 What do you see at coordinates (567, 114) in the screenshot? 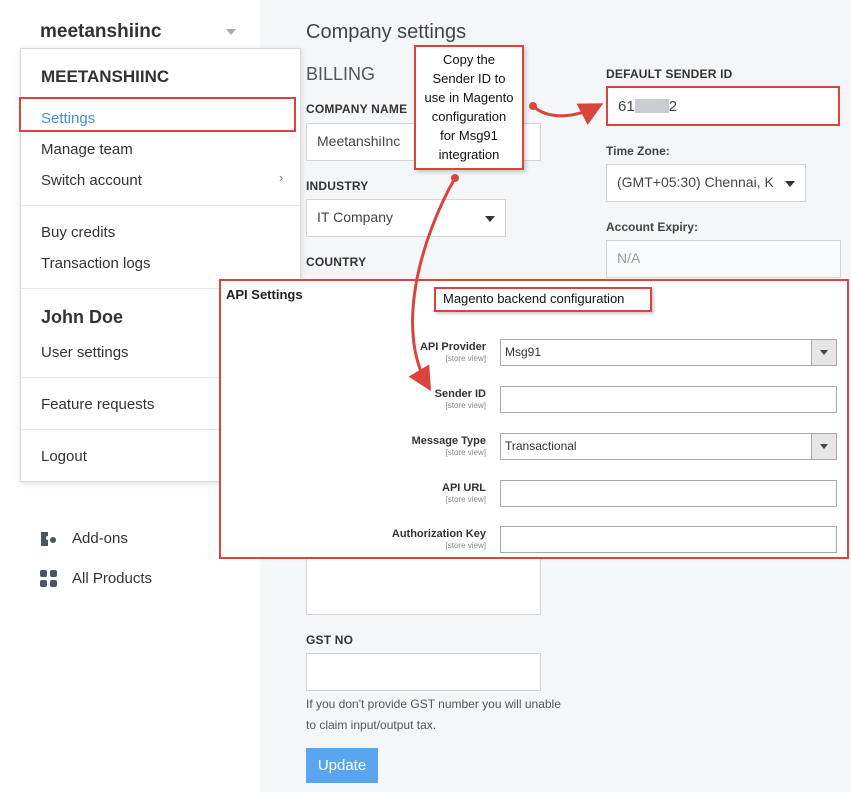
I see `arrow-to-sender-id` at bounding box center [567, 114].